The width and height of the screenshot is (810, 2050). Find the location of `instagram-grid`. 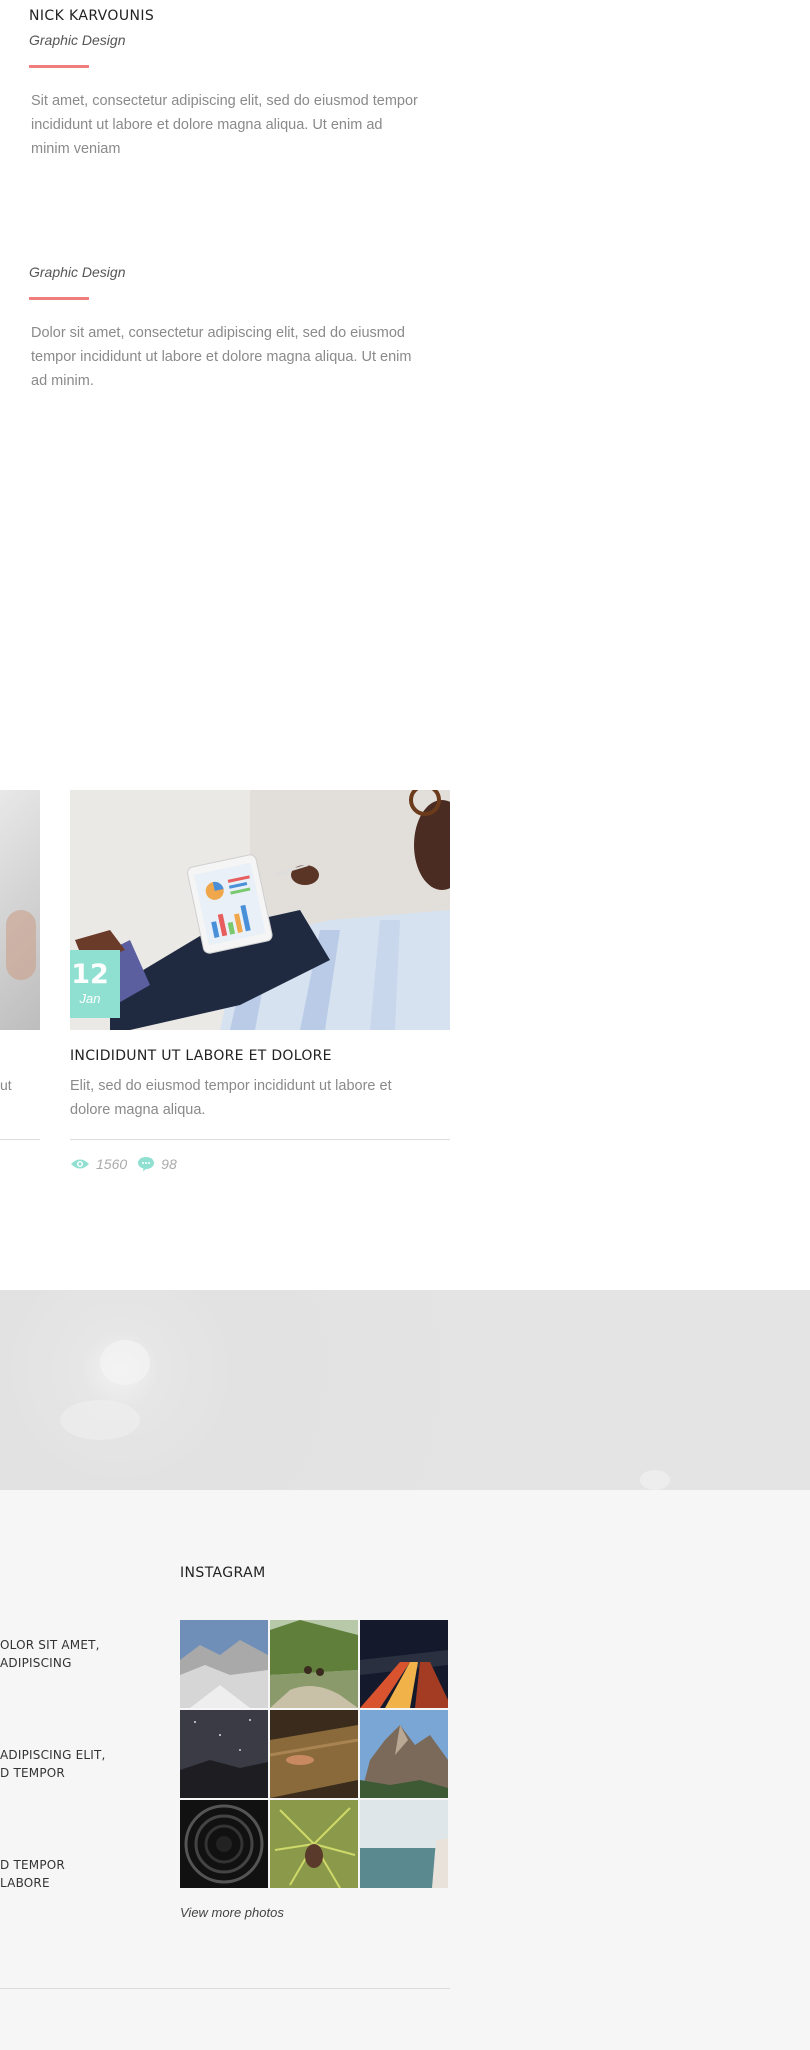

instagram-grid is located at coordinates (314, 1754).